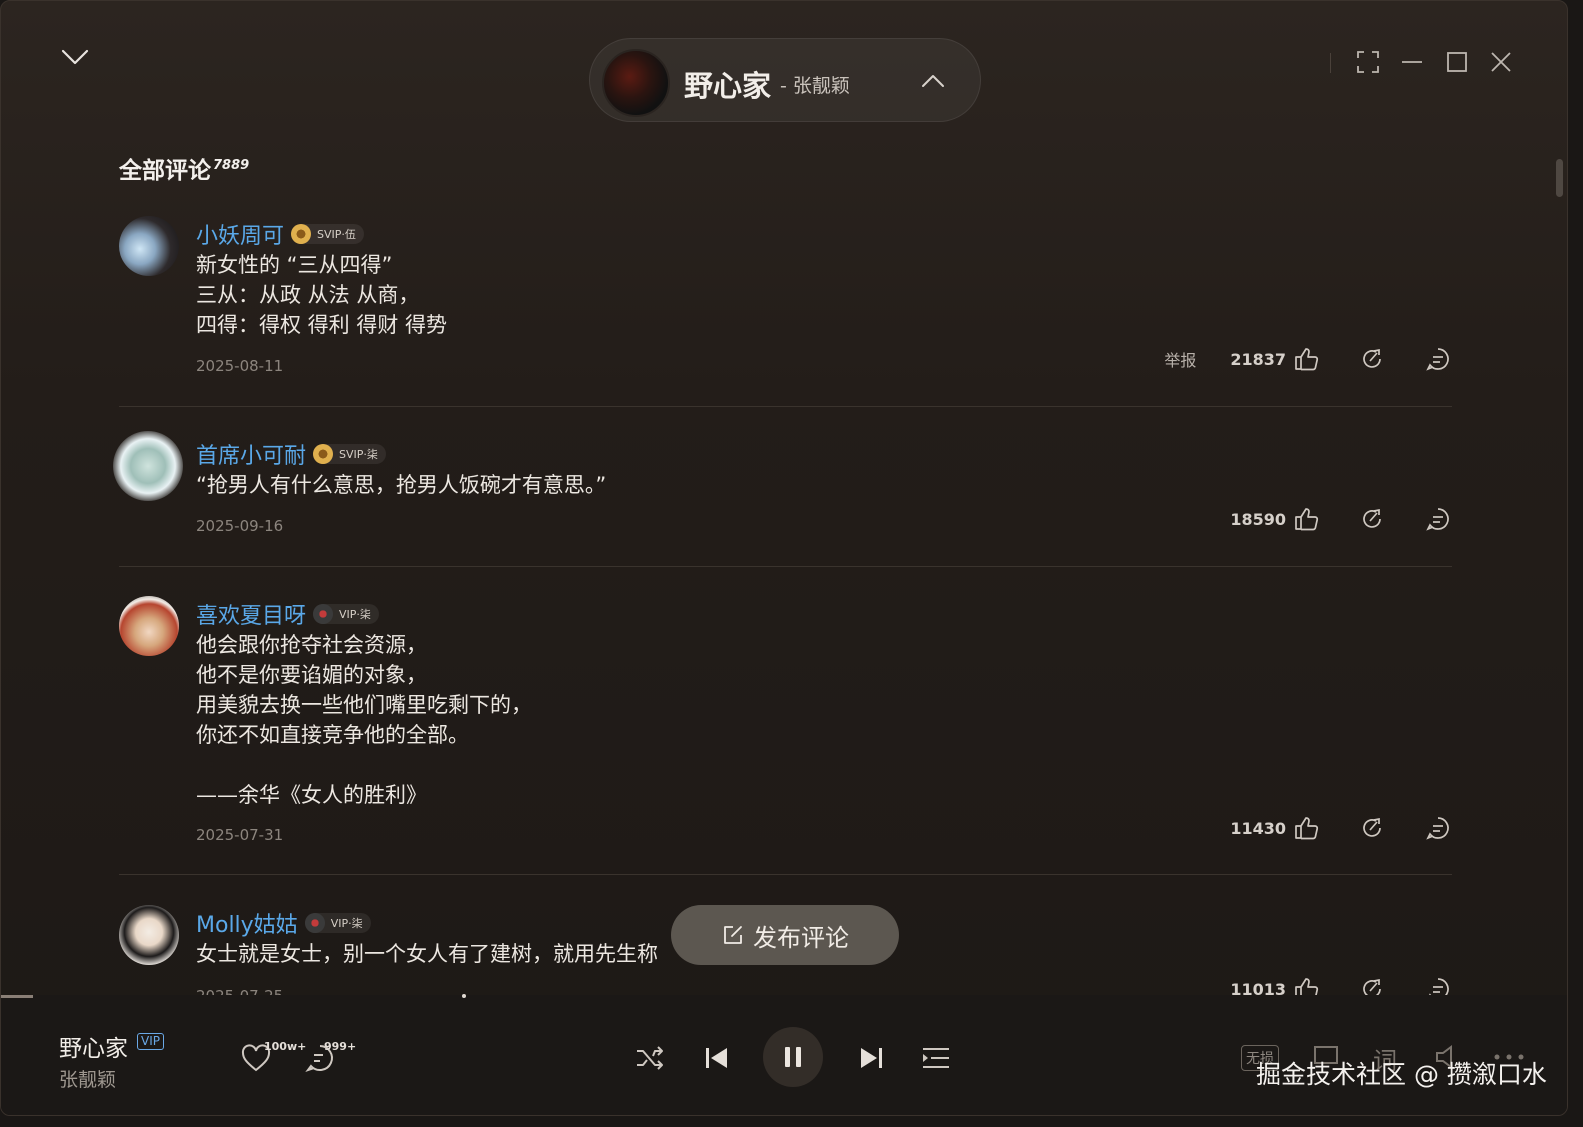 The width and height of the screenshot is (1583, 1127). Describe the element at coordinates (1559, 571) in the screenshot. I see `scrollbar-track` at that location.